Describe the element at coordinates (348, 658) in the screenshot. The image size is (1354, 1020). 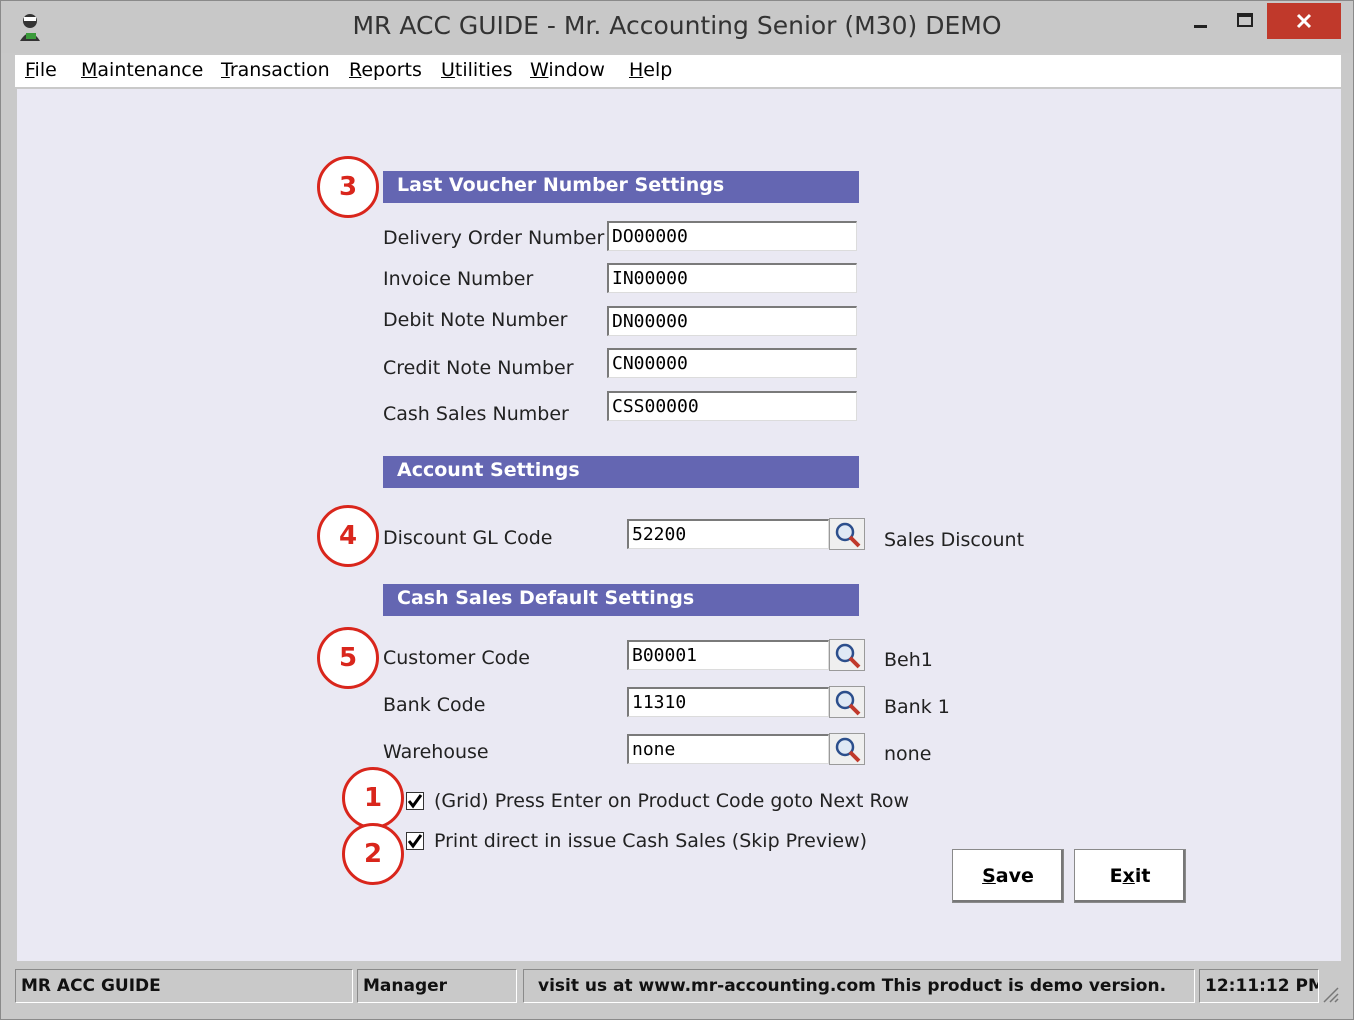
I see `callout-5: 5` at that location.